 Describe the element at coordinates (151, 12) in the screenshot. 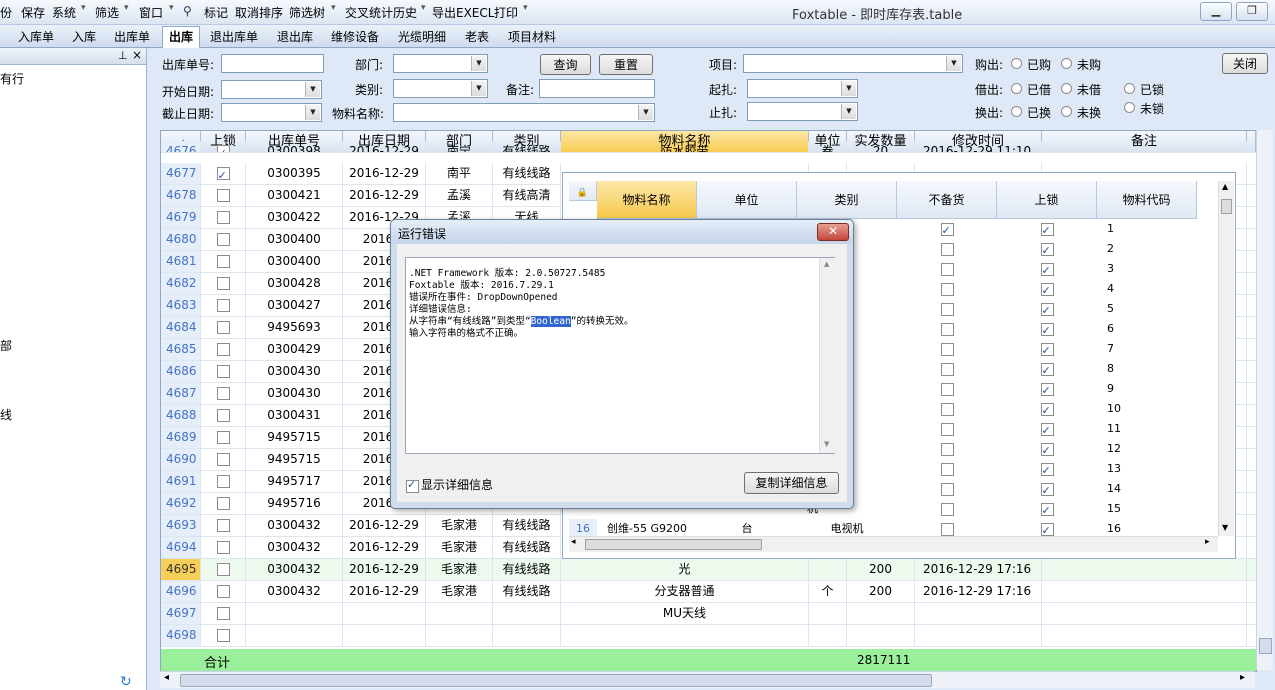

I see `menu-window: 窗口` at that location.